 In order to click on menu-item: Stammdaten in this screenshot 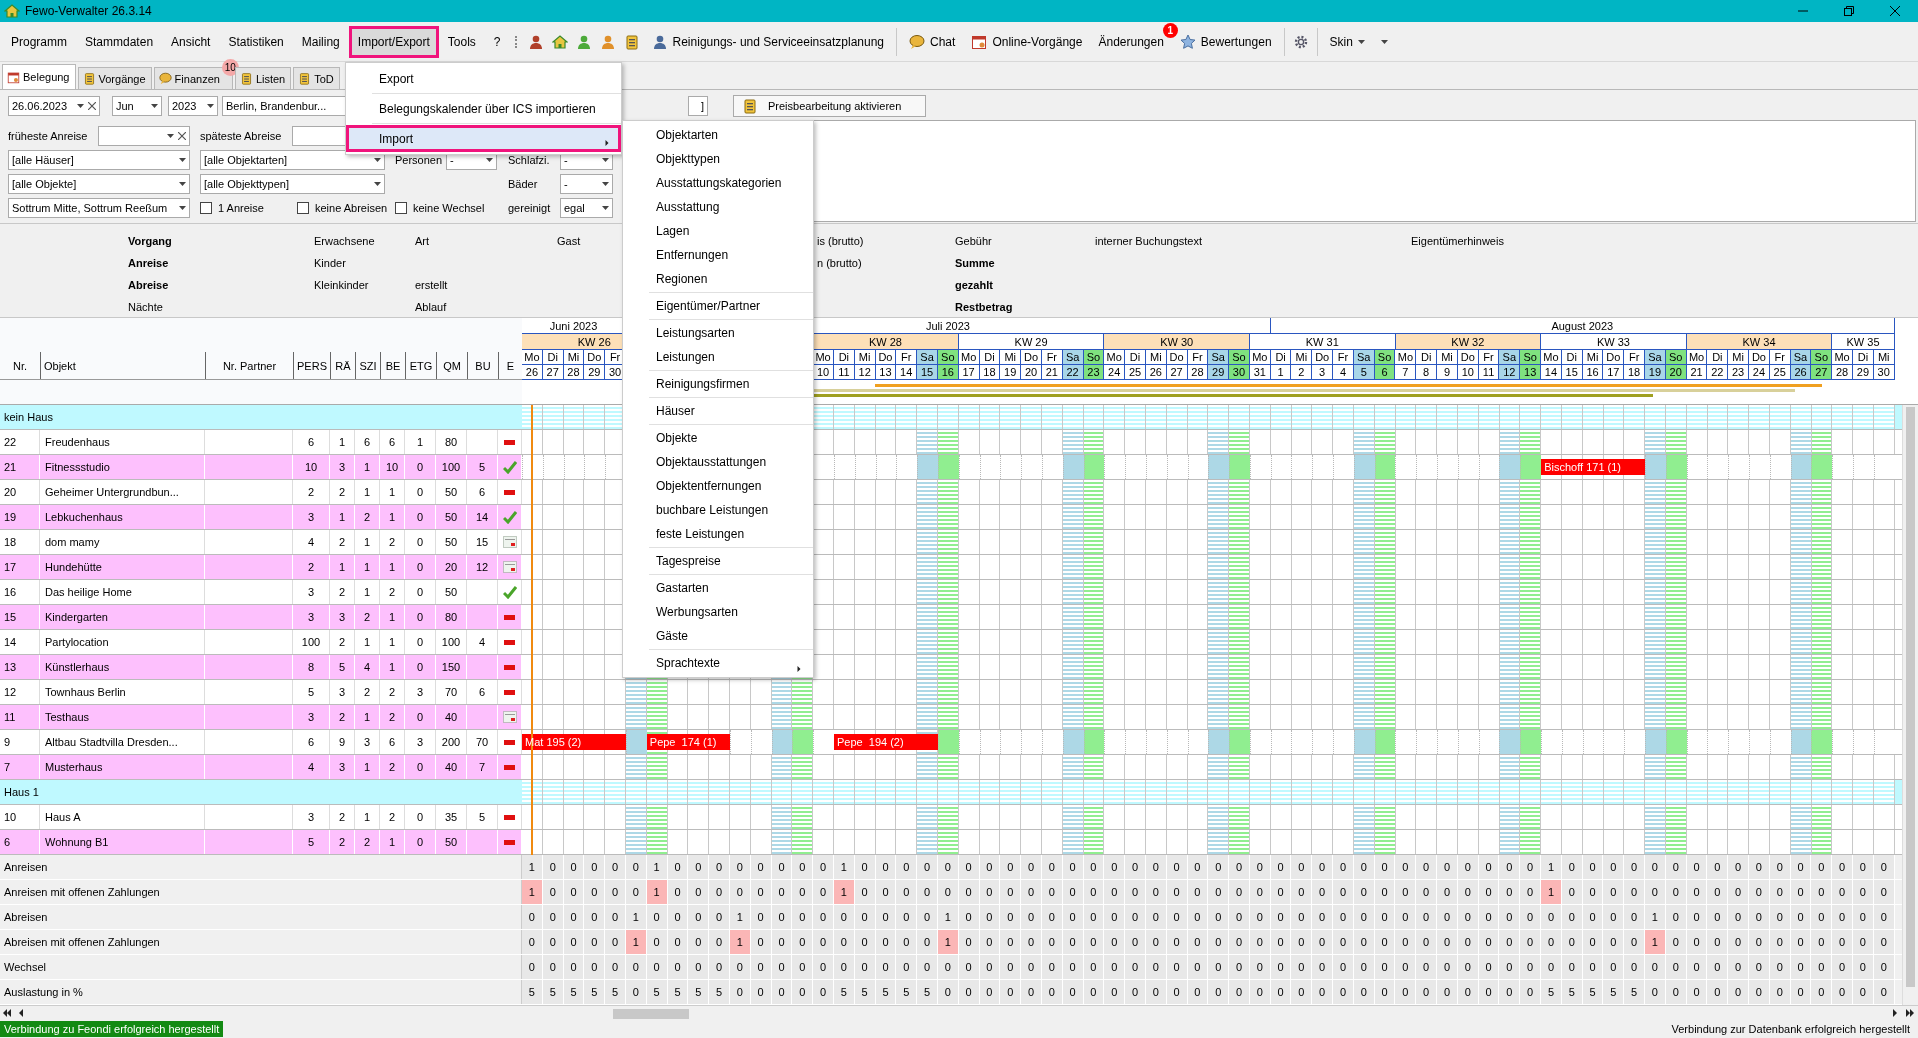, I will do `click(119, 41)`.